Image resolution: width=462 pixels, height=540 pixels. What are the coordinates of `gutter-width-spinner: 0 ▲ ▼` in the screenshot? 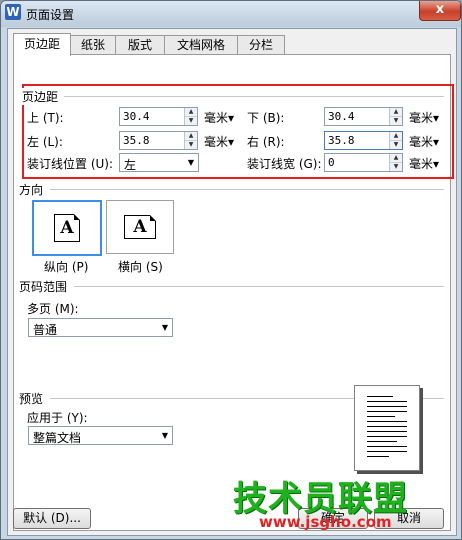 It's located at (363, 162).